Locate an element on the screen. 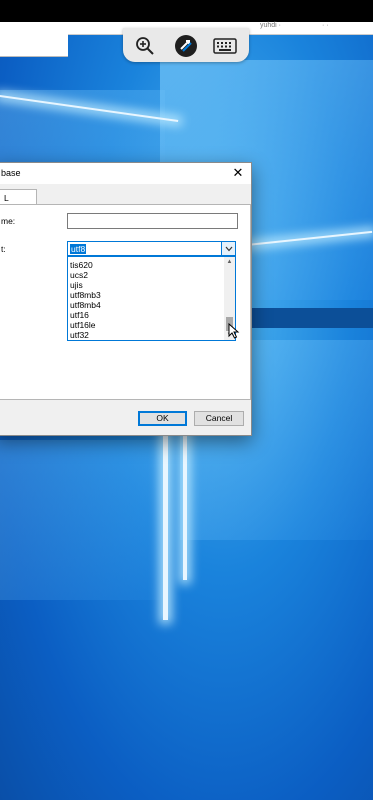 The image size is (373, 800). name-label: me: is located at coordinates (8, 221).